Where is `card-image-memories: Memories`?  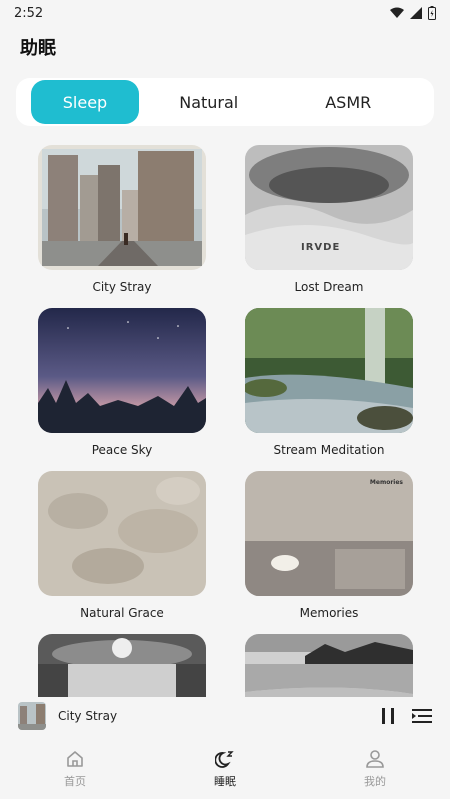
card-image-memories: Memories is located at coordinates (329, 533).